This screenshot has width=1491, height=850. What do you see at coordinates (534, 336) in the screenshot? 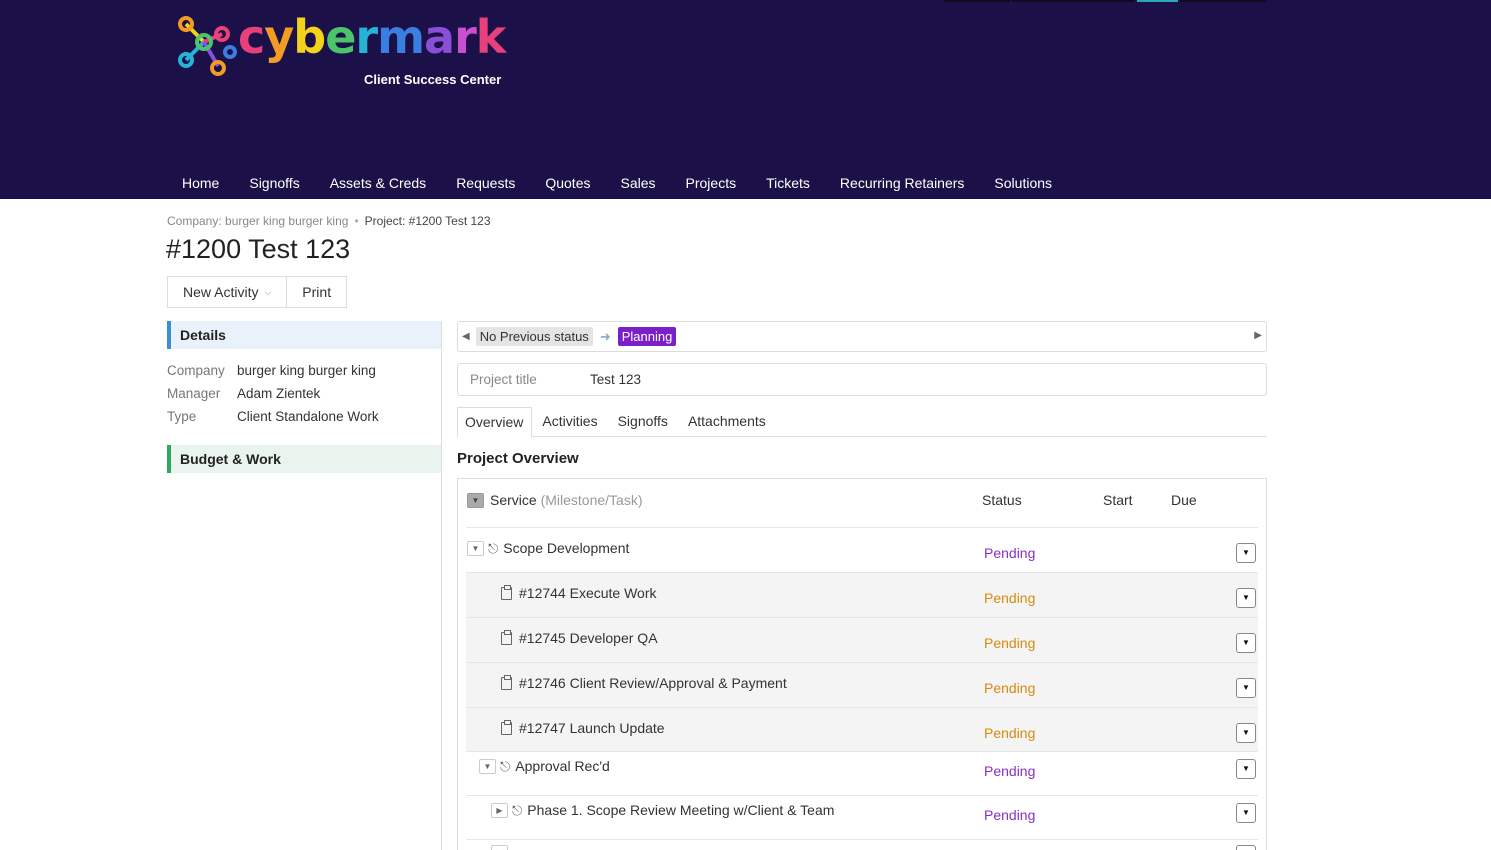
I see `previous-status-badge: No Previous status` at bounding box center [534, 336].